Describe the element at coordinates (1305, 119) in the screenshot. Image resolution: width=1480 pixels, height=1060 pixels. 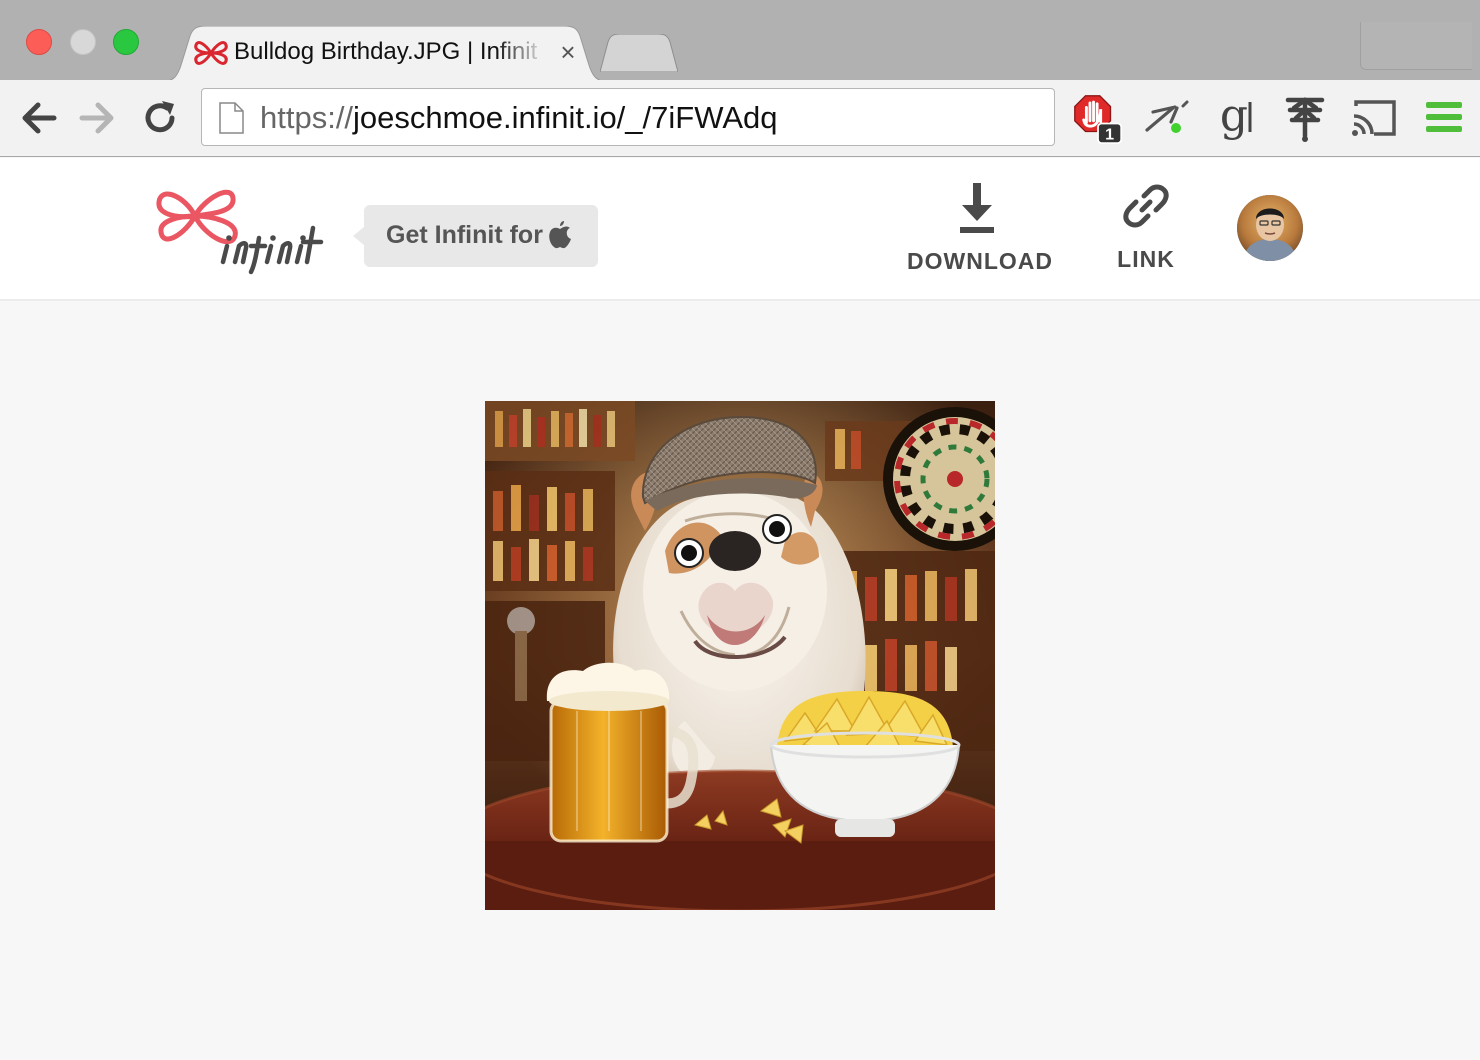
I see `evernote-tree-icon` at that location.